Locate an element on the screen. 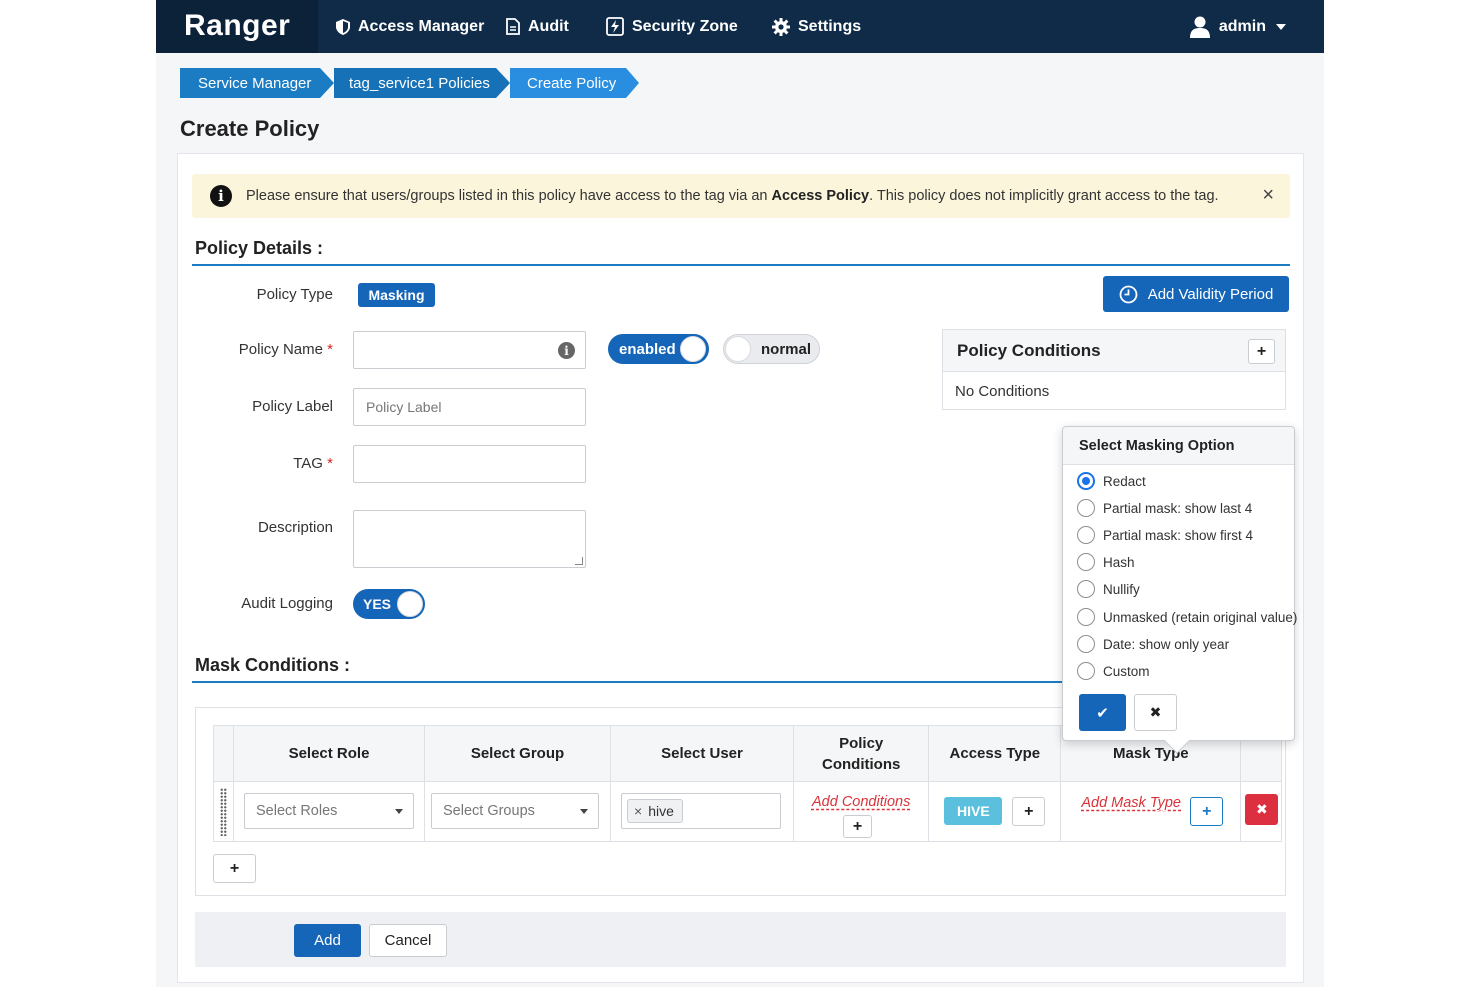 Image resolution: width=1480 pixels, height=987 pixels. option-label: Partial mask: show last 4 is located at coordinates (1178, 508).